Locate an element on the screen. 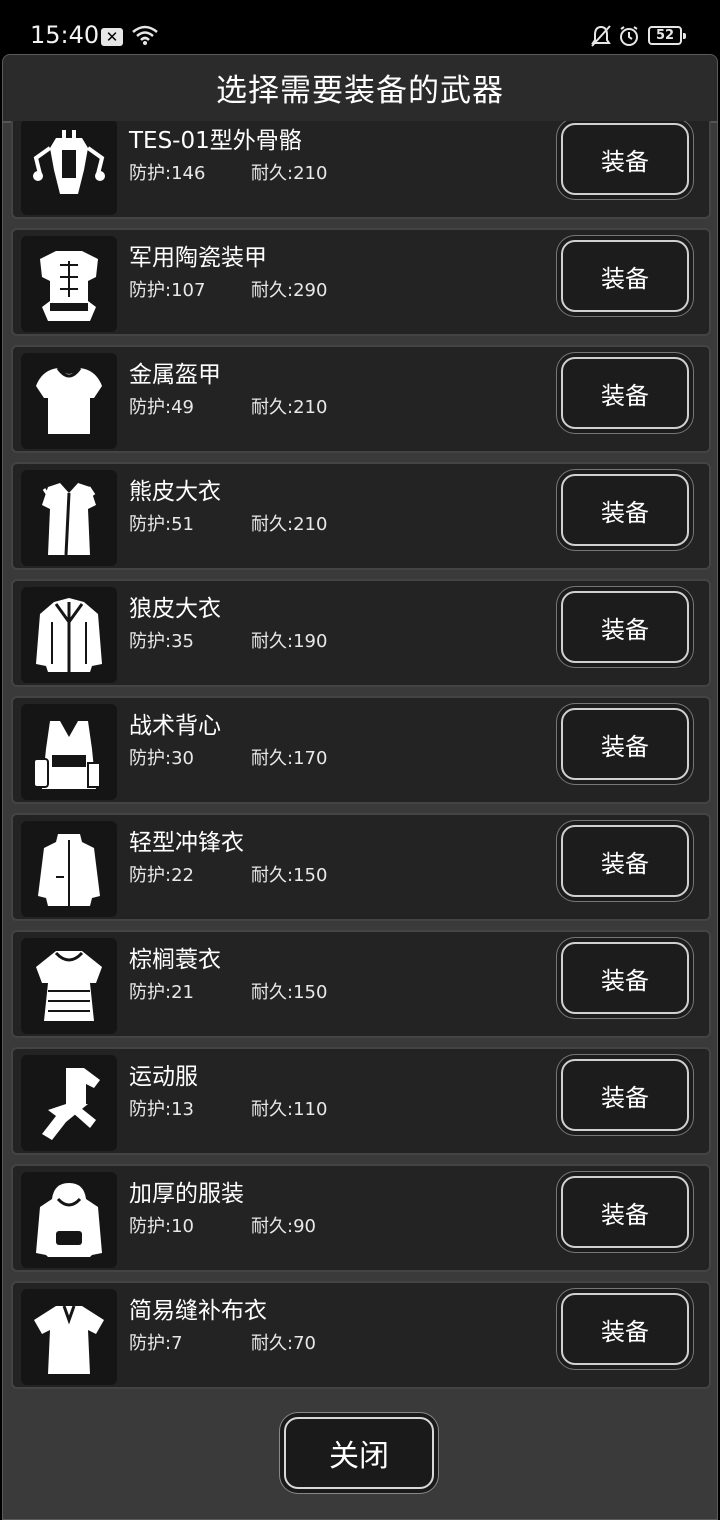 The image size is (720, 1520). tactical-vest-icon is located at coordinates (67, 755).